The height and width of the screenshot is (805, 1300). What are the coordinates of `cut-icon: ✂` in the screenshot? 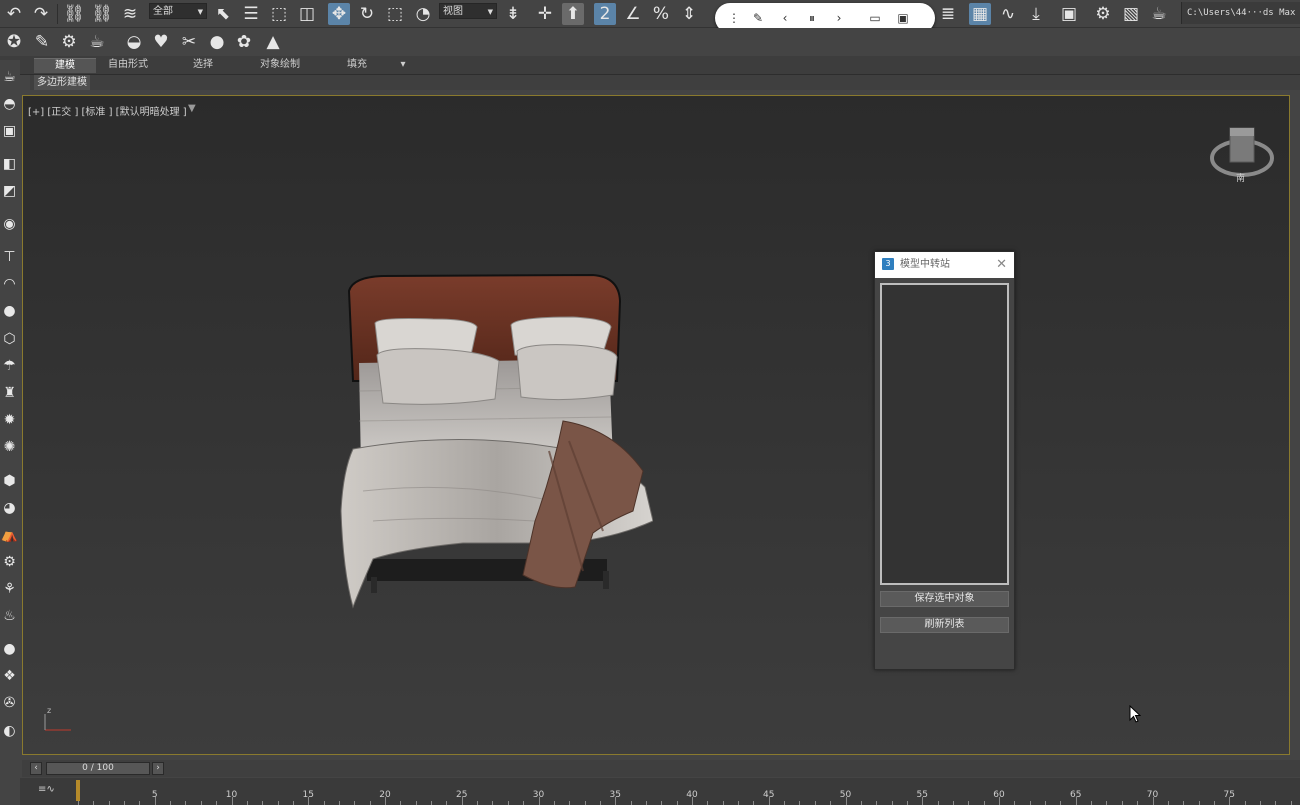 It's located at (189, 42).